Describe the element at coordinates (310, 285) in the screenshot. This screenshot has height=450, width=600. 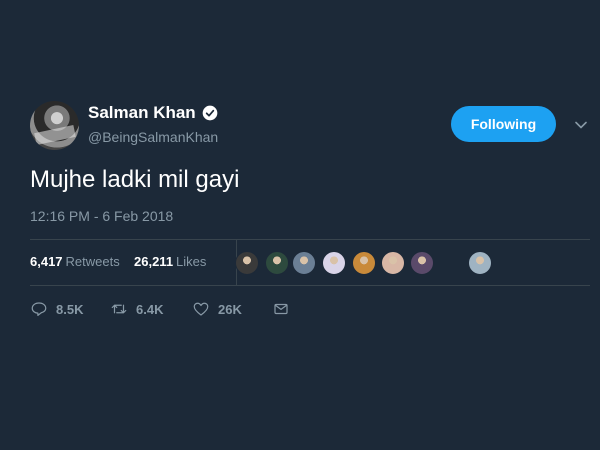
I see `divider-bottom` at that location.